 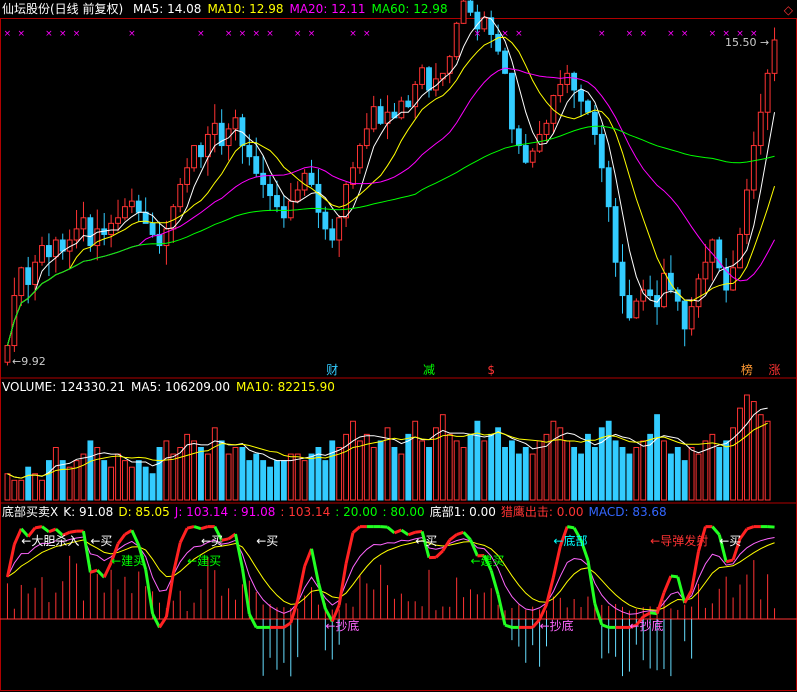 I want to click on signal-annotation: ←底部, so click(x=570, y=540).